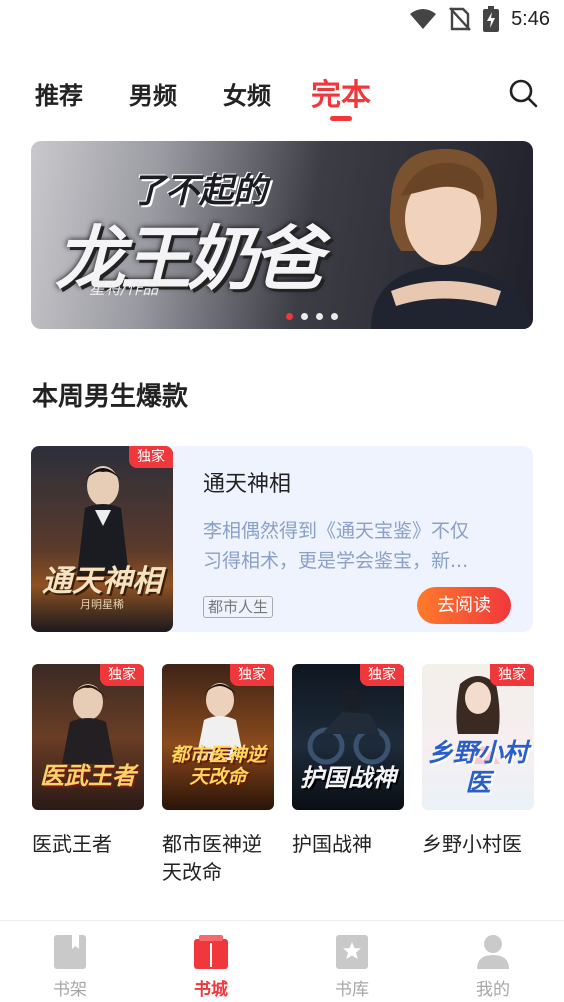 This screenshot has height=1002, width=564. Describe the element at coordinates (102, 604) in the screenshot. I see `cover-author: 月明星稀` at that location.